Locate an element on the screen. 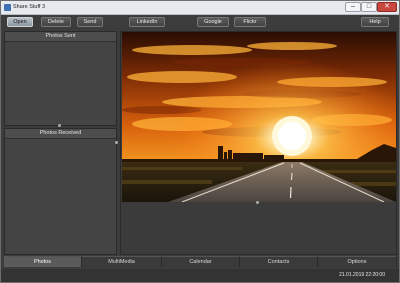 The image size is (400, 283). vertical-splitter-handle is located at coordinates (59, 125).